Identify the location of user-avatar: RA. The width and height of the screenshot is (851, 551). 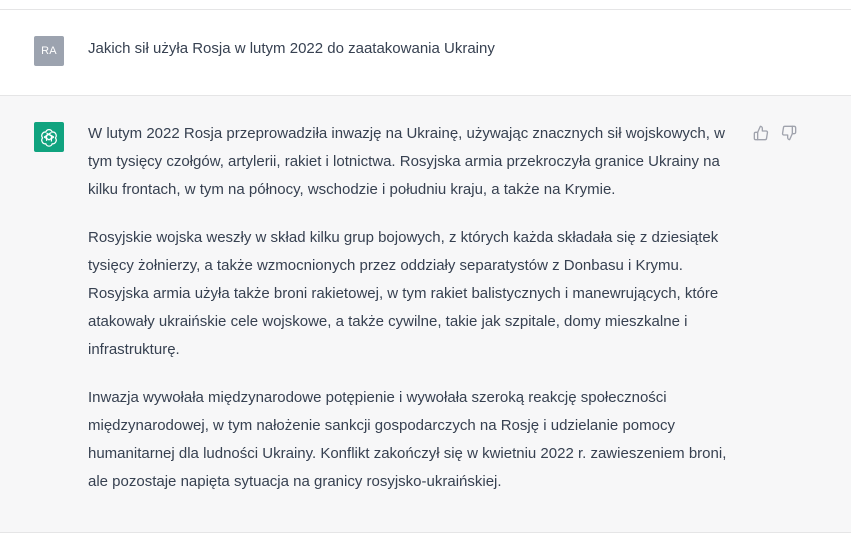
(49, 51).